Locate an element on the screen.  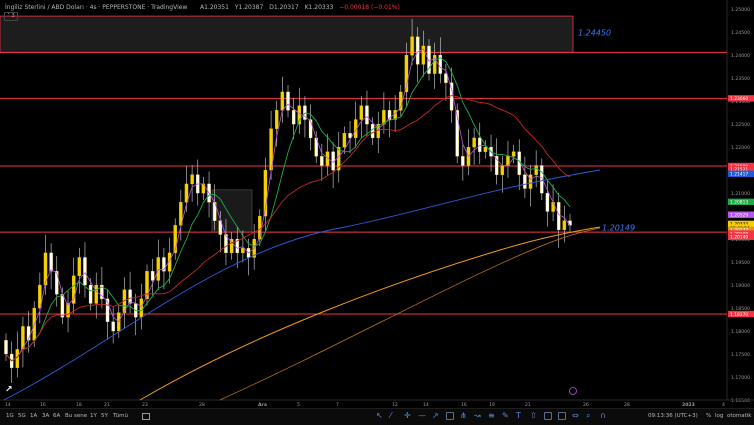
zone-label-upper: 1.24450 is located at coordinates (594, 33).